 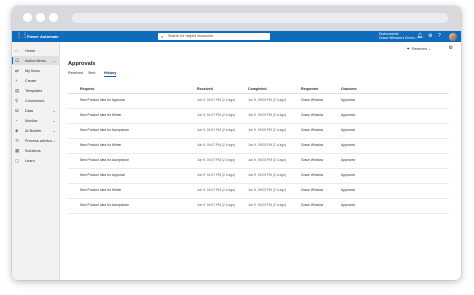 I want to click on column-header-received: Received, so click(x=205, y=89).